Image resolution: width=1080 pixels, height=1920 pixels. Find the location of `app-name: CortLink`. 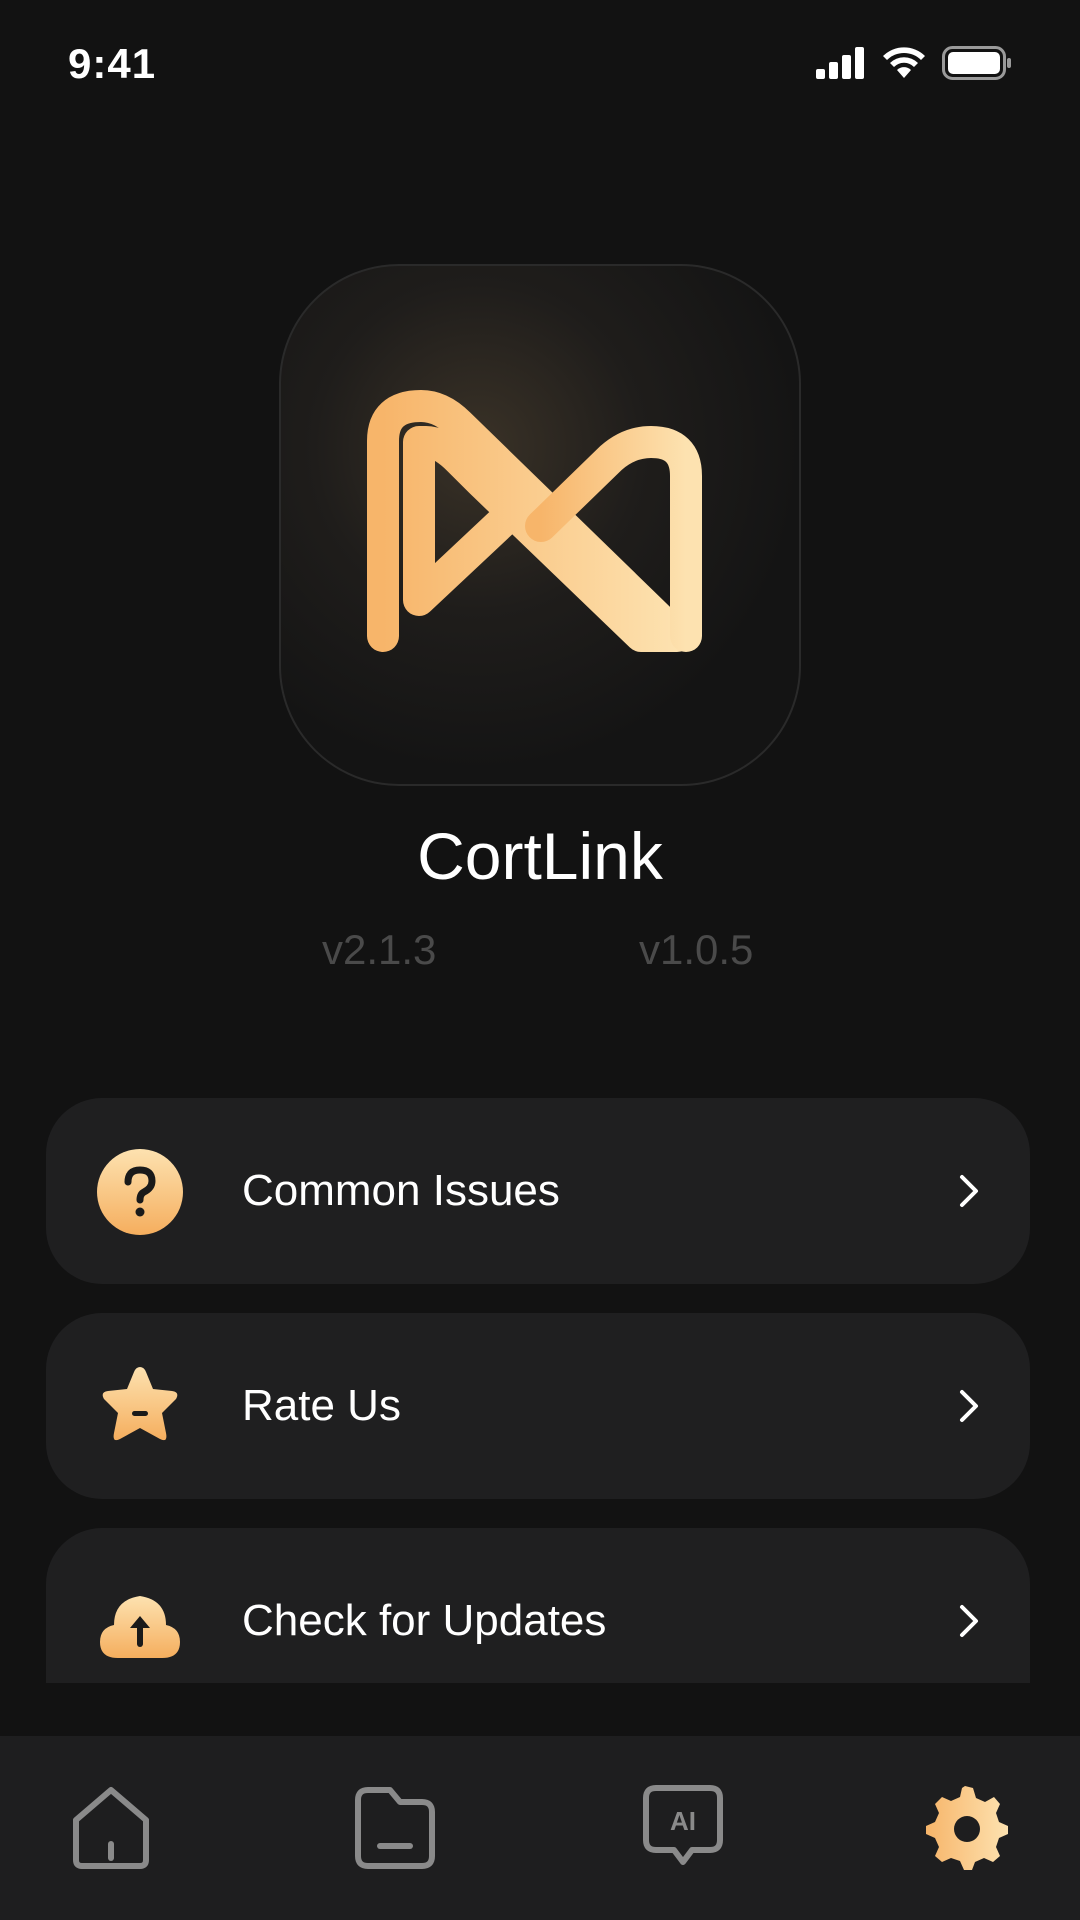

app-name: CortLink is located at coordinates (540, 856).